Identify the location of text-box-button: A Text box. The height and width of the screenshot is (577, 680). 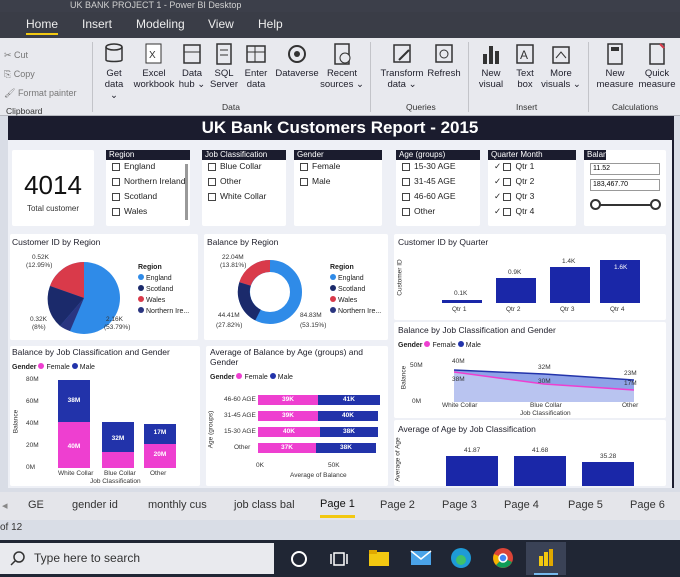
(525, 66).